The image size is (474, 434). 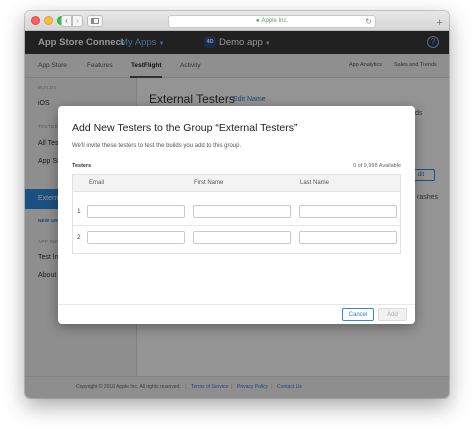 What do you see at coordinates (79, 211) in the screenshot?
I see `row-number: 1` at bounding box center [79, 211].